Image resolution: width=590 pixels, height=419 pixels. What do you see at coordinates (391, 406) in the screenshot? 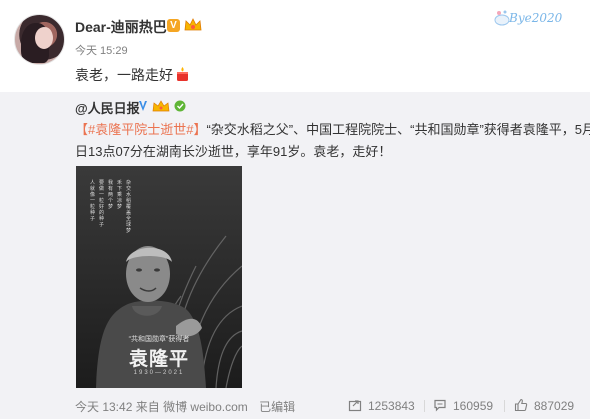
I see `repost-count: 1253843` at bounding box center [391, 406].